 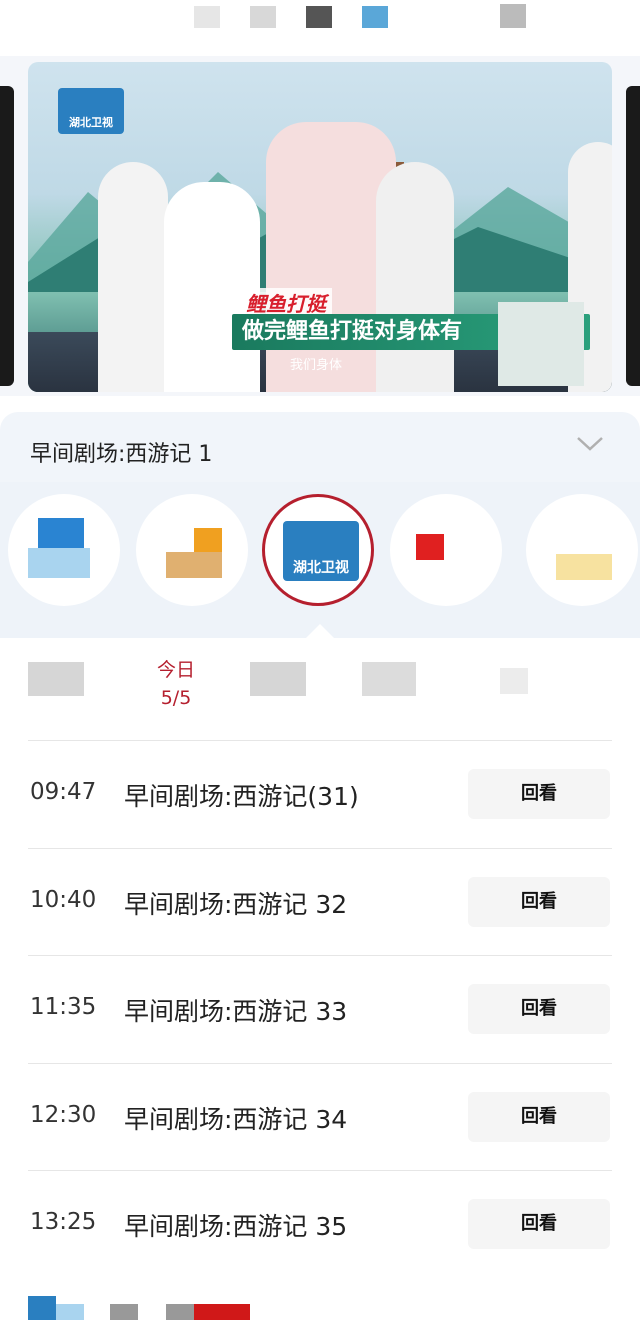 What do you see at coordinates (633, 236) in the screenshot?
I see `next-video-card` at bounding box center [633, 236].